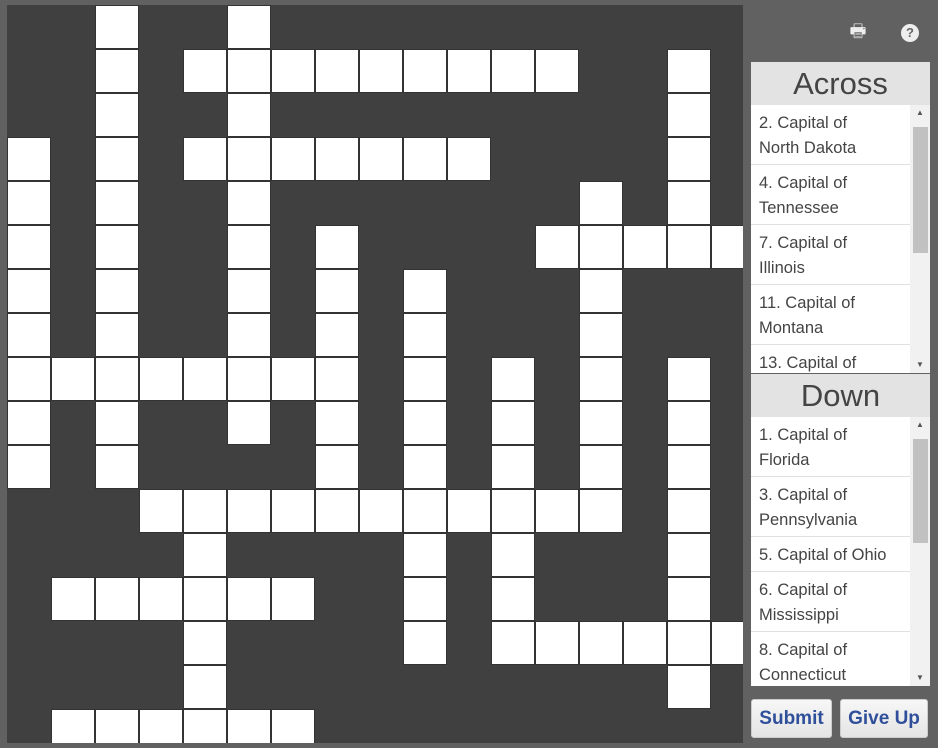 The image size is (938, 748). What do you see at coordinates (830, 135) in the screenshot?
I see `clue-item: 2. Capital of North Dakota` at bounding box center [830, 135].